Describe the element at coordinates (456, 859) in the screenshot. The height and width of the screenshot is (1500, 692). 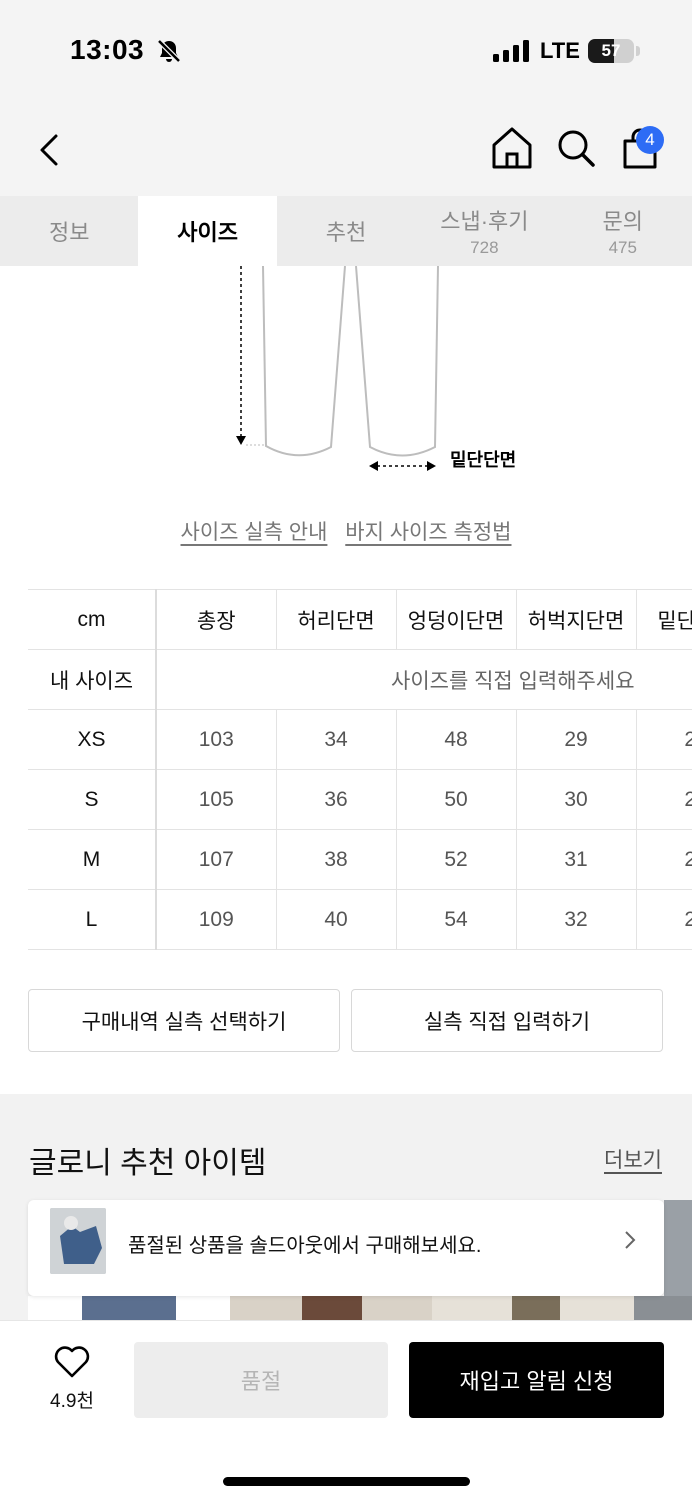
I see `table-cell: 52` at that location.